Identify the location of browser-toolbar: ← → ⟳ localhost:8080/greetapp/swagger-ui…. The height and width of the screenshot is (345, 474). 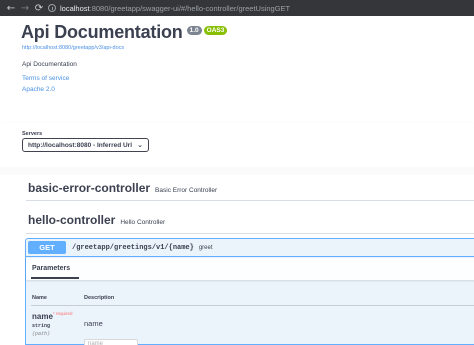
(237, 8).